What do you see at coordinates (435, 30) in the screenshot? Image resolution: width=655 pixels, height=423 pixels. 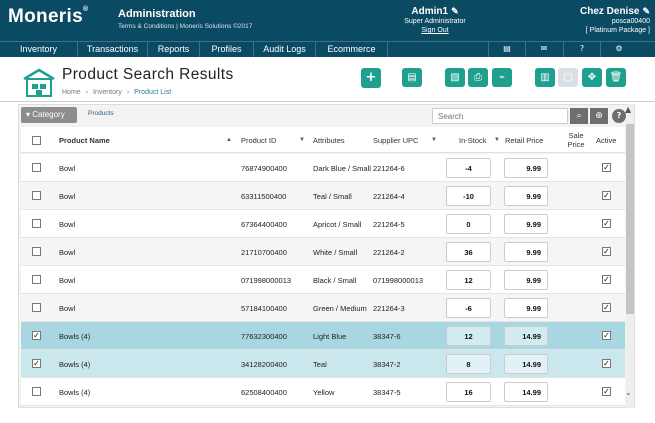 I see `sign-out-link: Sign Out` at bounding box center [435, 30].